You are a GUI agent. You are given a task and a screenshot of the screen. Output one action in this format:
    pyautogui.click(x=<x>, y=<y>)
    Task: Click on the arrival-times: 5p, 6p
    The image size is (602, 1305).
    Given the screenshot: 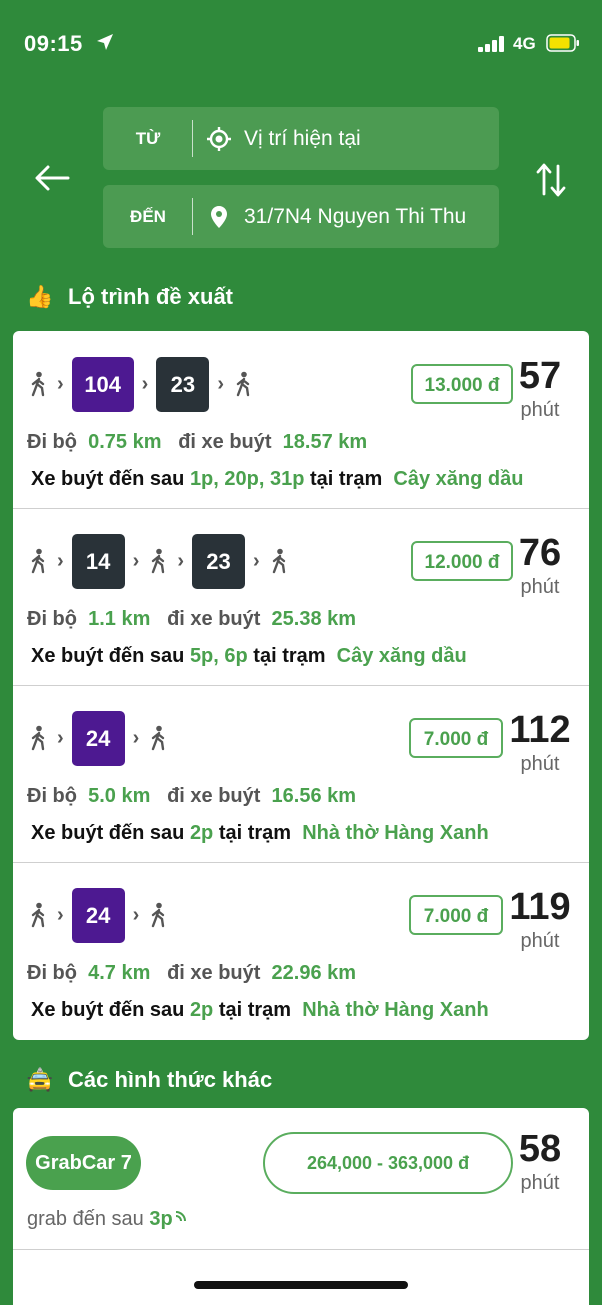 What is the action you would take?
    pyautogui.click(x=218, y=656)
    